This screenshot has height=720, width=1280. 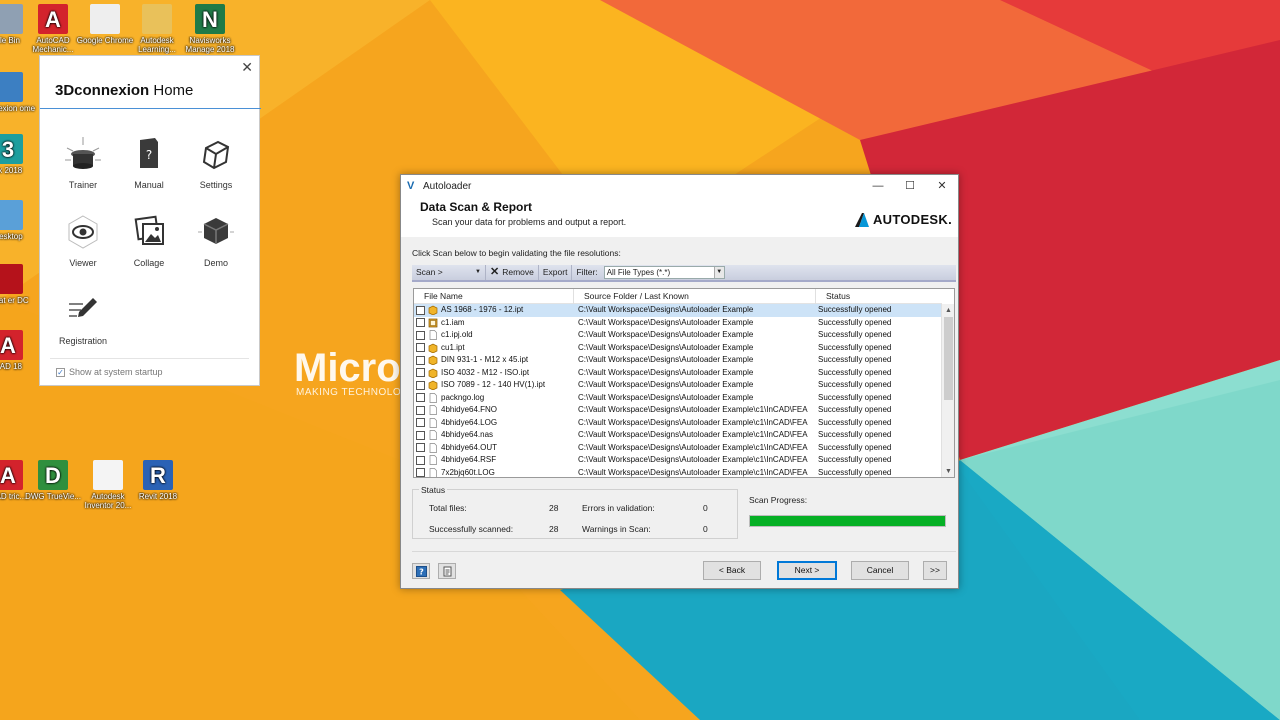 I want to click on home-trainer-item: Trainer, so click(x=83, y=162).